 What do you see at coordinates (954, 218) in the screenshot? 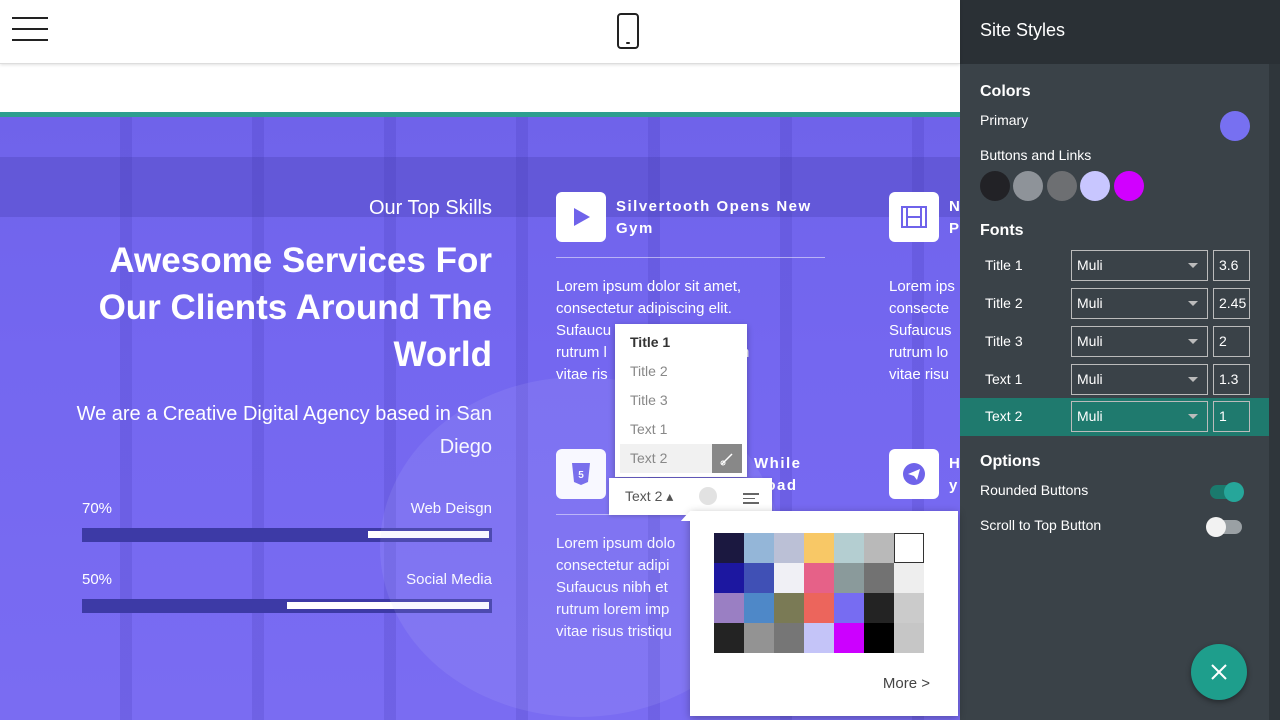
I see `card-title: N P` at bounding box center [954, 218].